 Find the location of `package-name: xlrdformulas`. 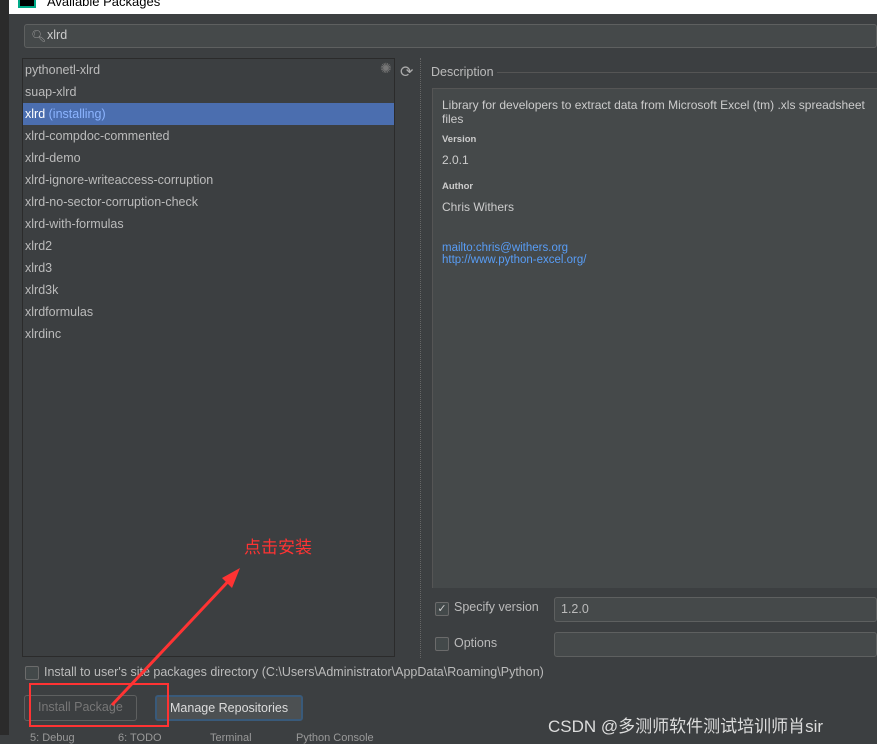

package-name: xlrdformulas is located at coordinates (59, 312).